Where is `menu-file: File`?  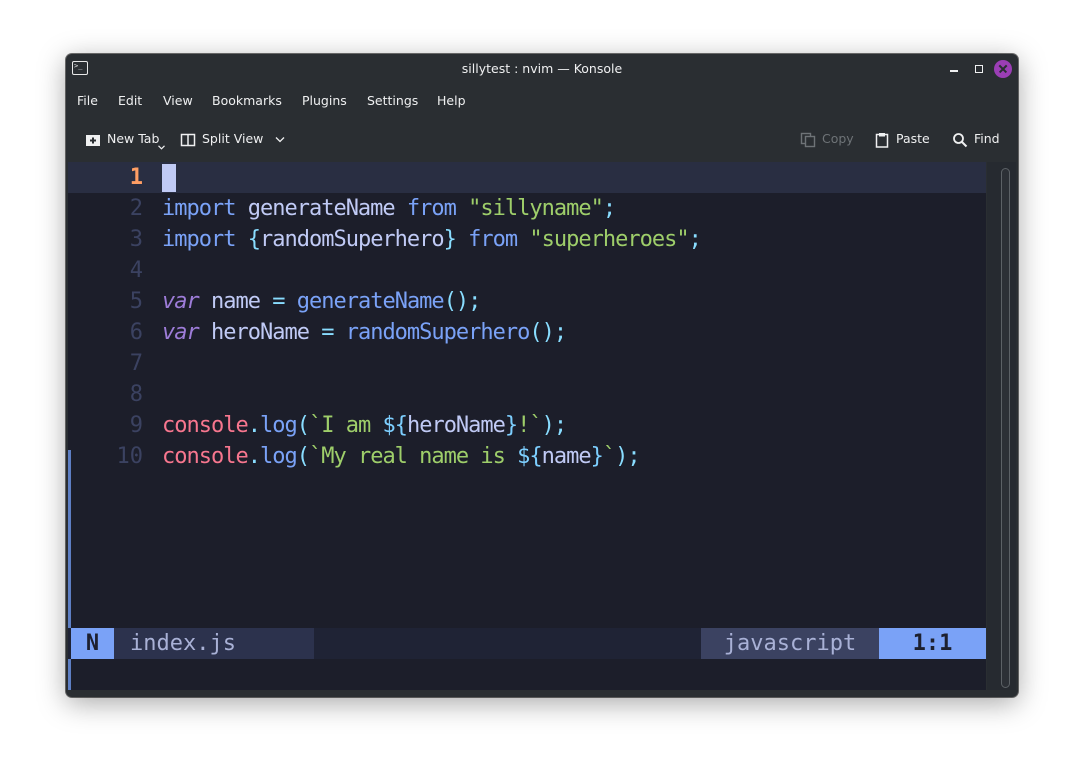
menu-file: File is located at coordinates (87, 101).